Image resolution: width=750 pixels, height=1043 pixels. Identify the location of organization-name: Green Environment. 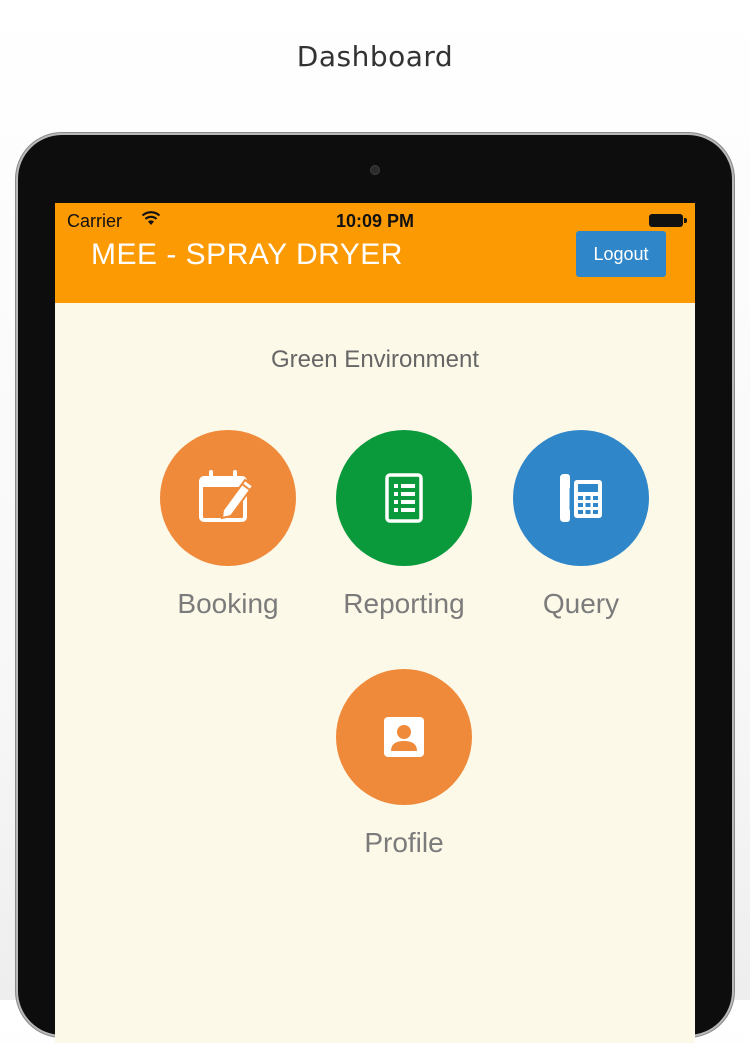
(375, 359).